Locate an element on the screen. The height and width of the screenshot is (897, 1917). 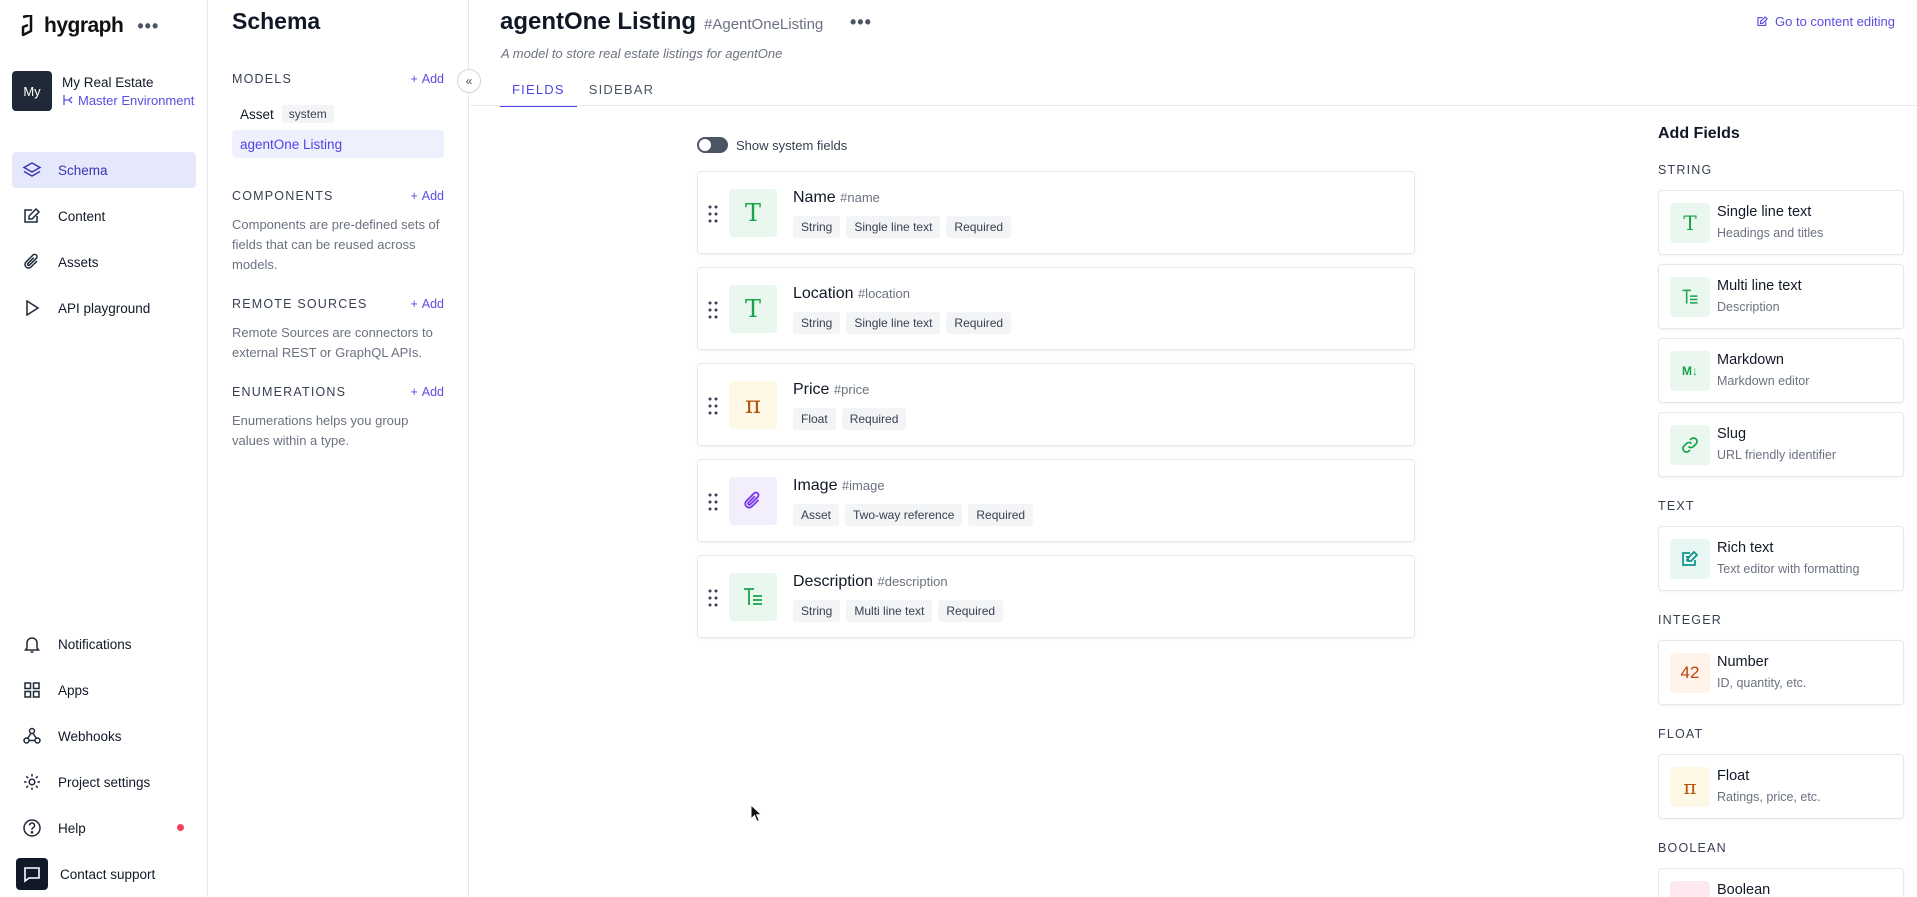
environment-name: Master Environment is located at coordinates (136, 100).